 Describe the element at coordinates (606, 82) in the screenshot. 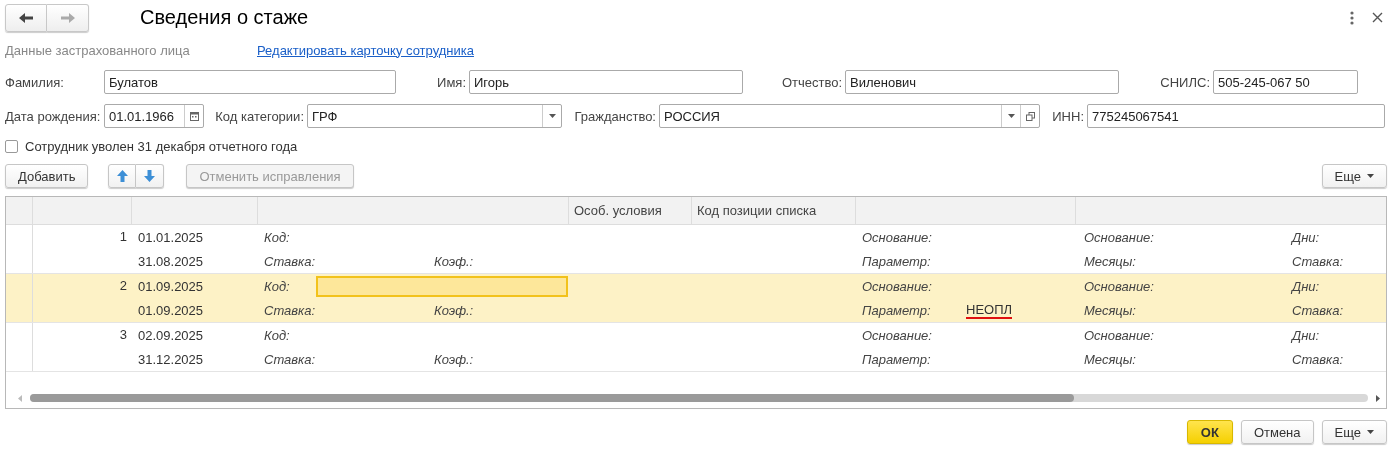

I see `input-field: Игорь` at that location.